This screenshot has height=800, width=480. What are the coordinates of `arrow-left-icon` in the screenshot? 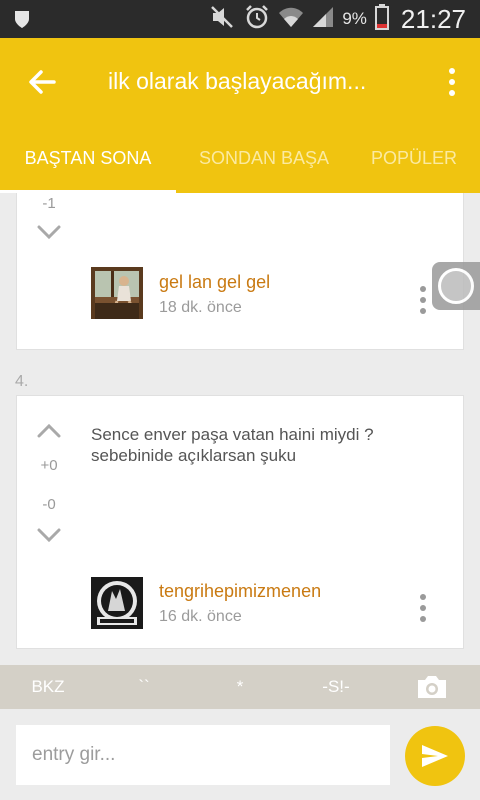 It's located at (42, 82).